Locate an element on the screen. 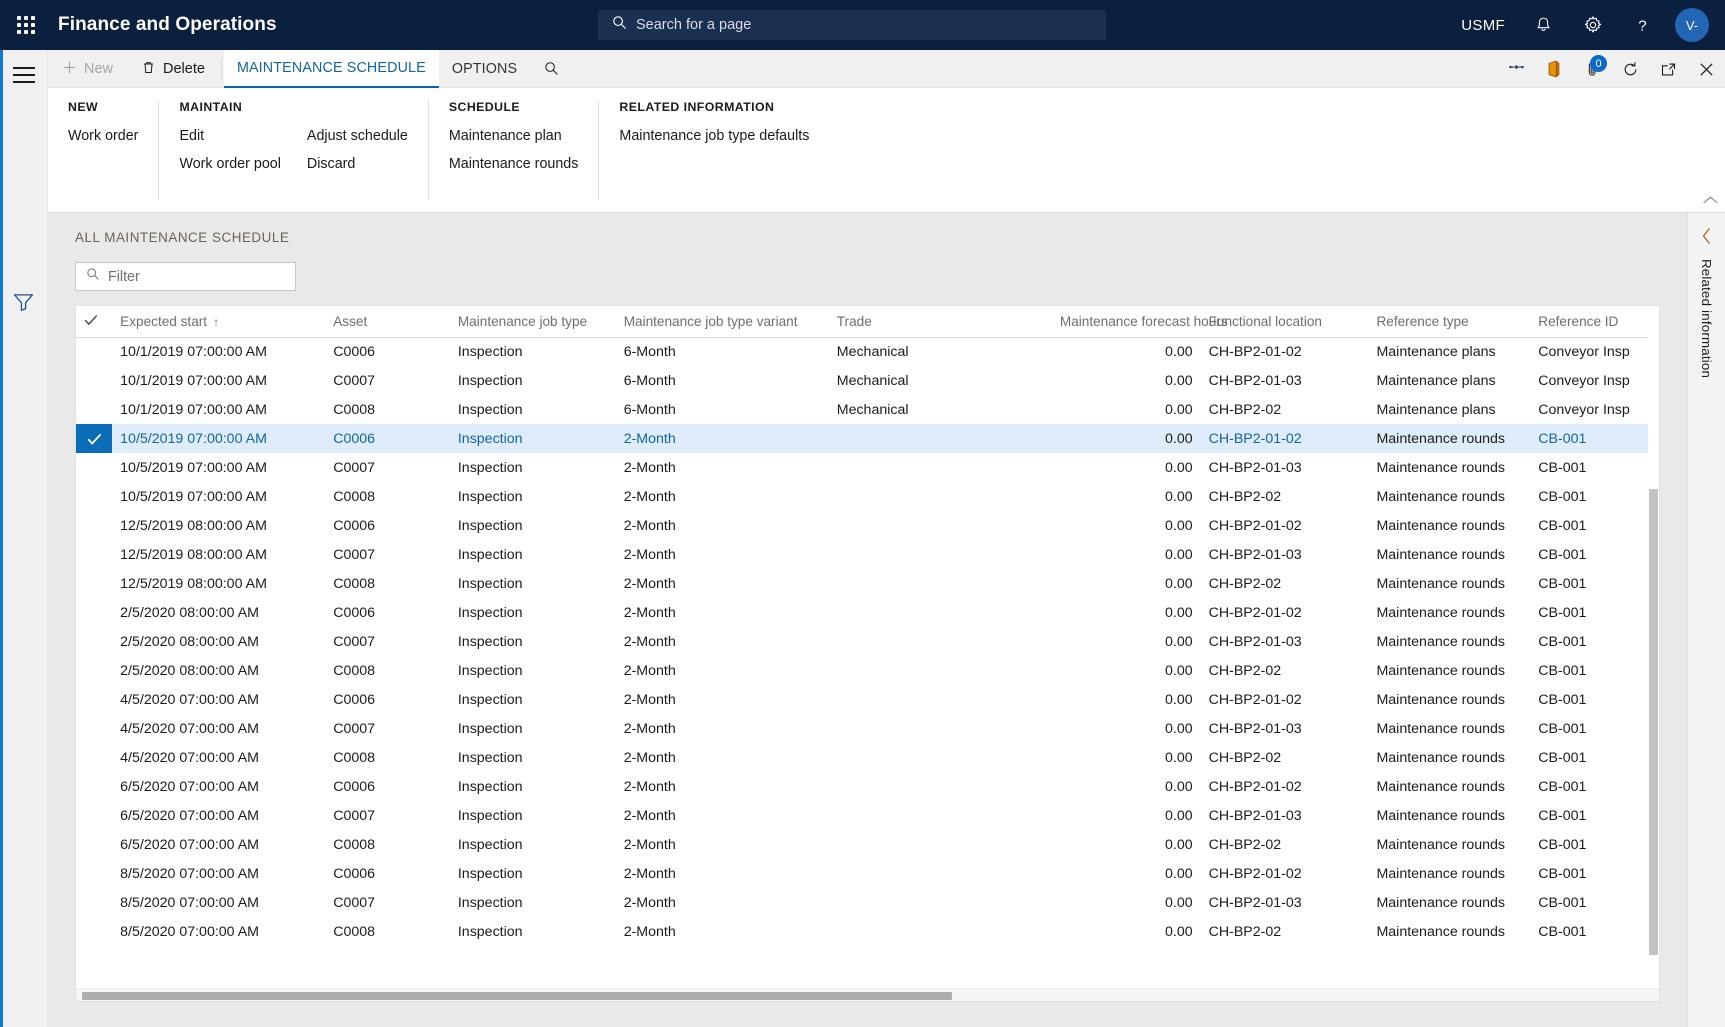  hamburger-menu-icon is located at coordinates (24, 77).